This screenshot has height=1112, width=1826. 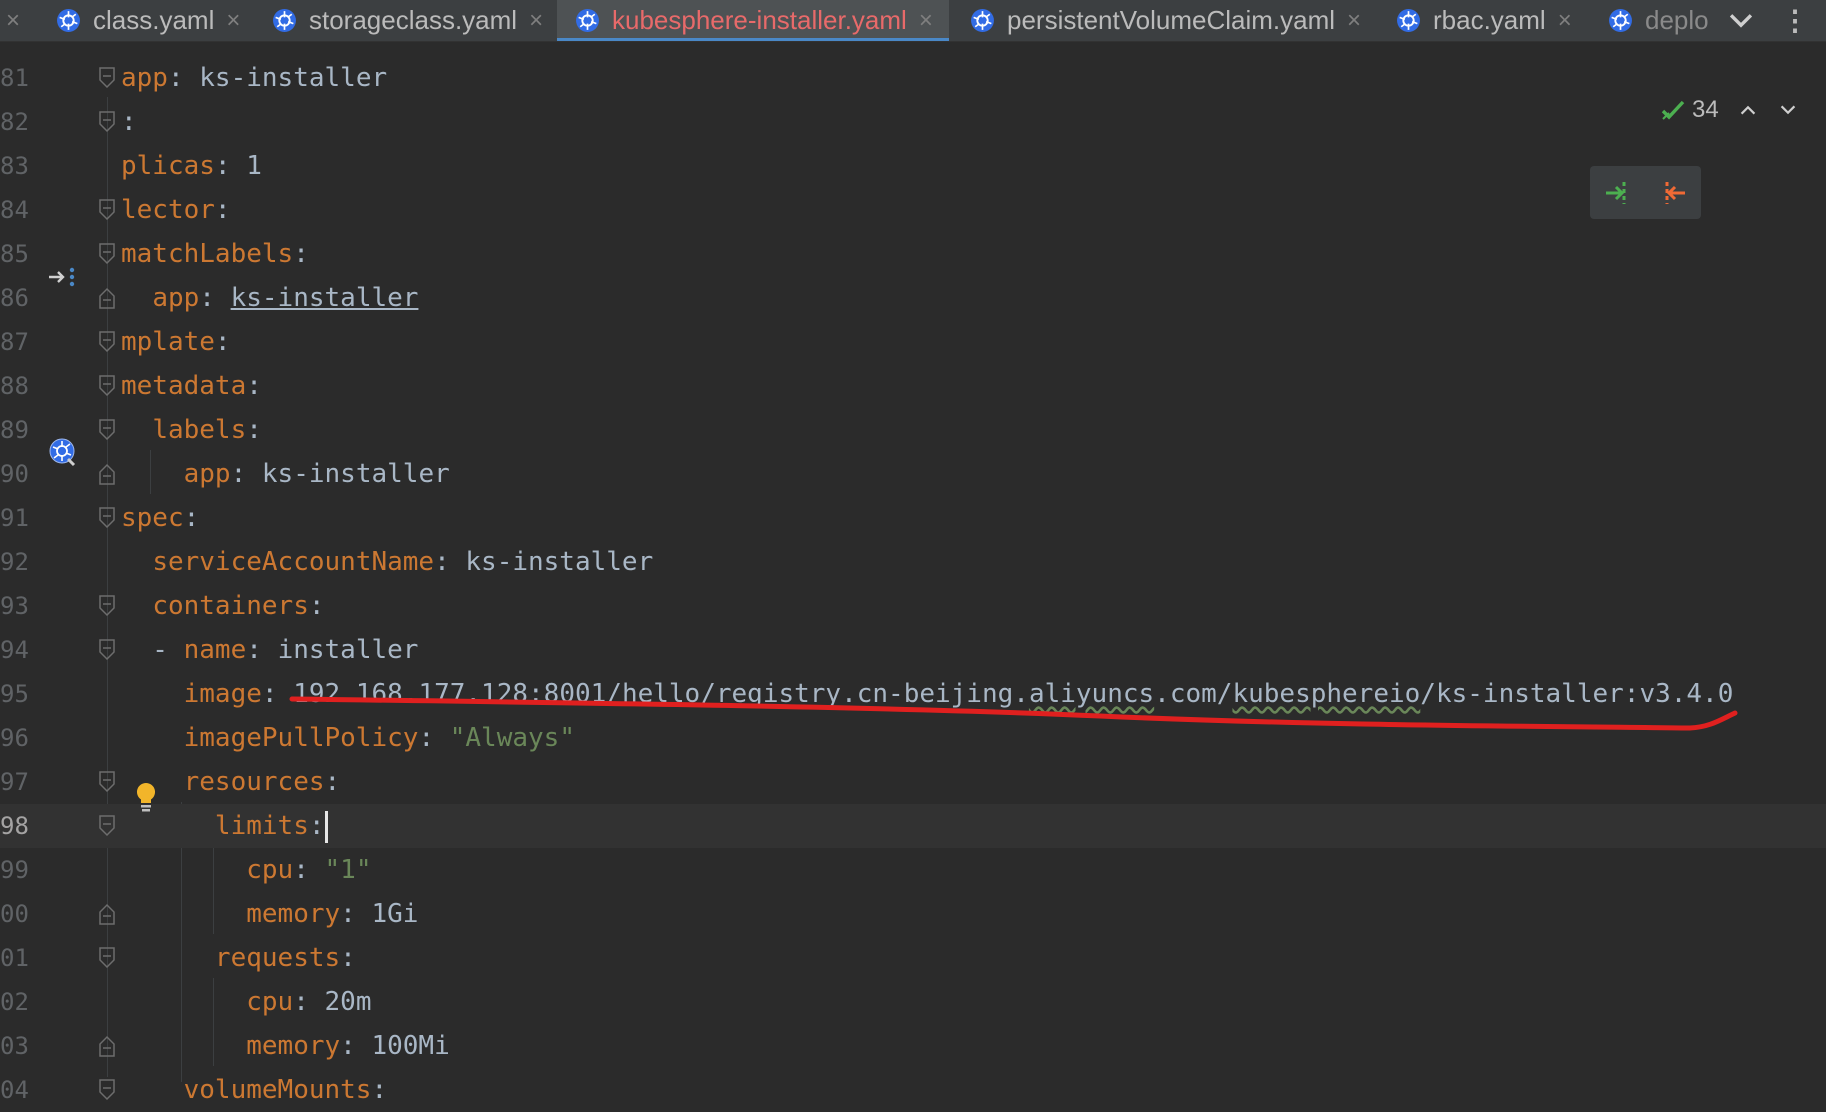 What do you see at coordinates (1165, 20) in the screenshot?
I see `tab-persistentvolumeclaim-yaml: persistentVolumeClaim.yaml ×` at bounding box center [1165, 20].